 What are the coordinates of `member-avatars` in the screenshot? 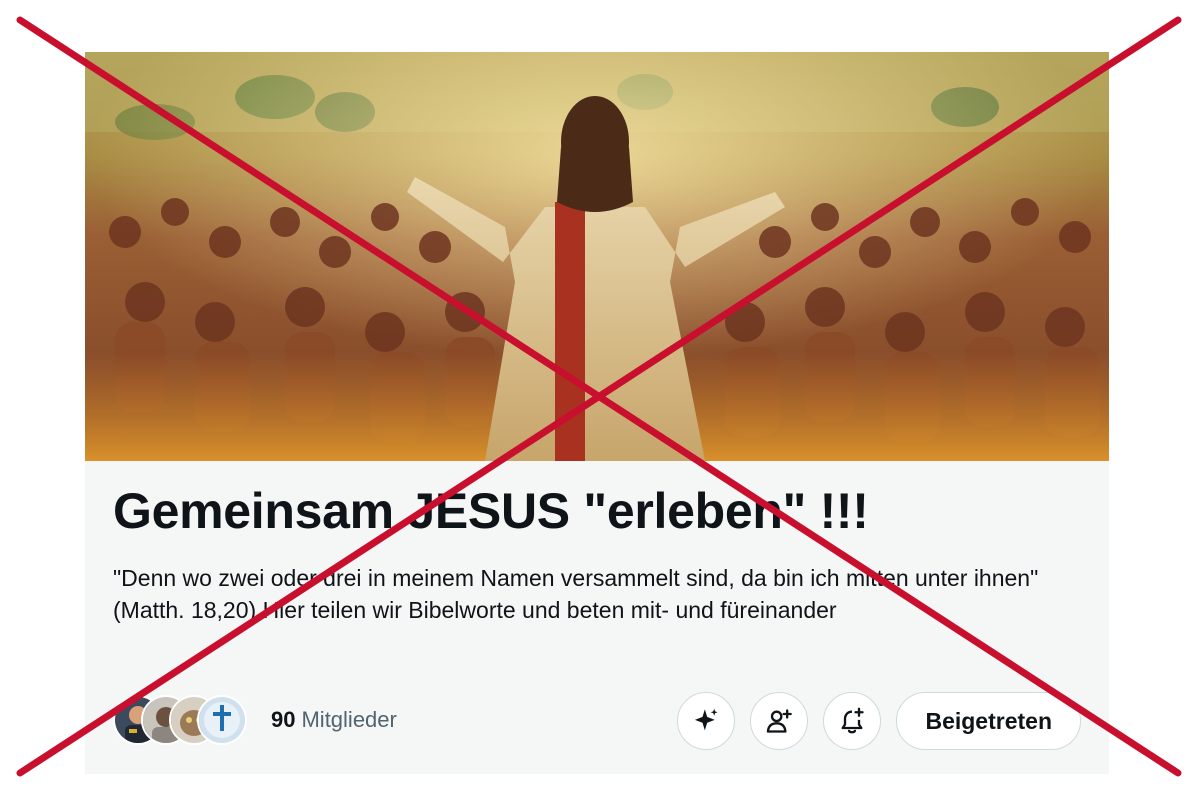 It's located at (180, 720).